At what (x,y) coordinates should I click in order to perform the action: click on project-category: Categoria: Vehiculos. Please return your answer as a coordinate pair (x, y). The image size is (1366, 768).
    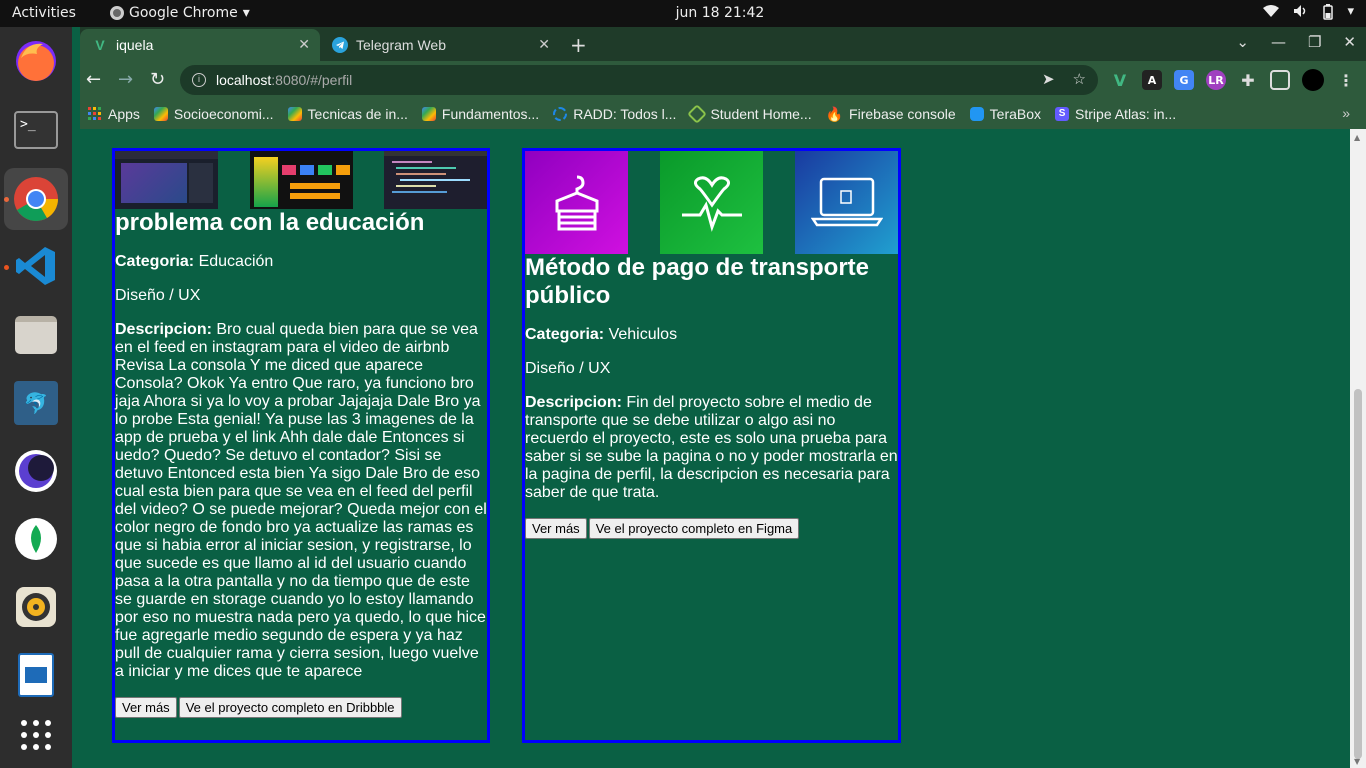
    Looking at the image, I should click on (711, 335).